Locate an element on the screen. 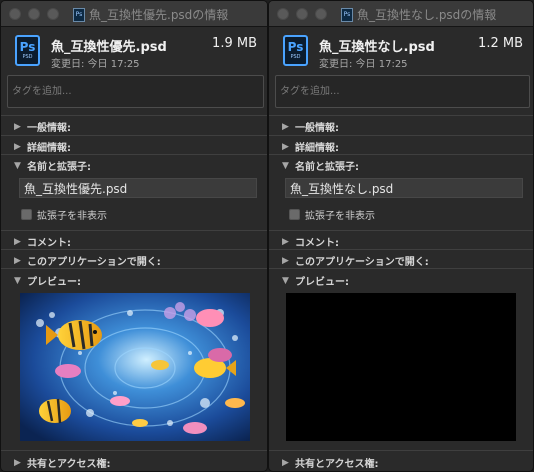  window-title-text: 魚_互換性優先.psdの情報 is located at coordinates (159, 15).